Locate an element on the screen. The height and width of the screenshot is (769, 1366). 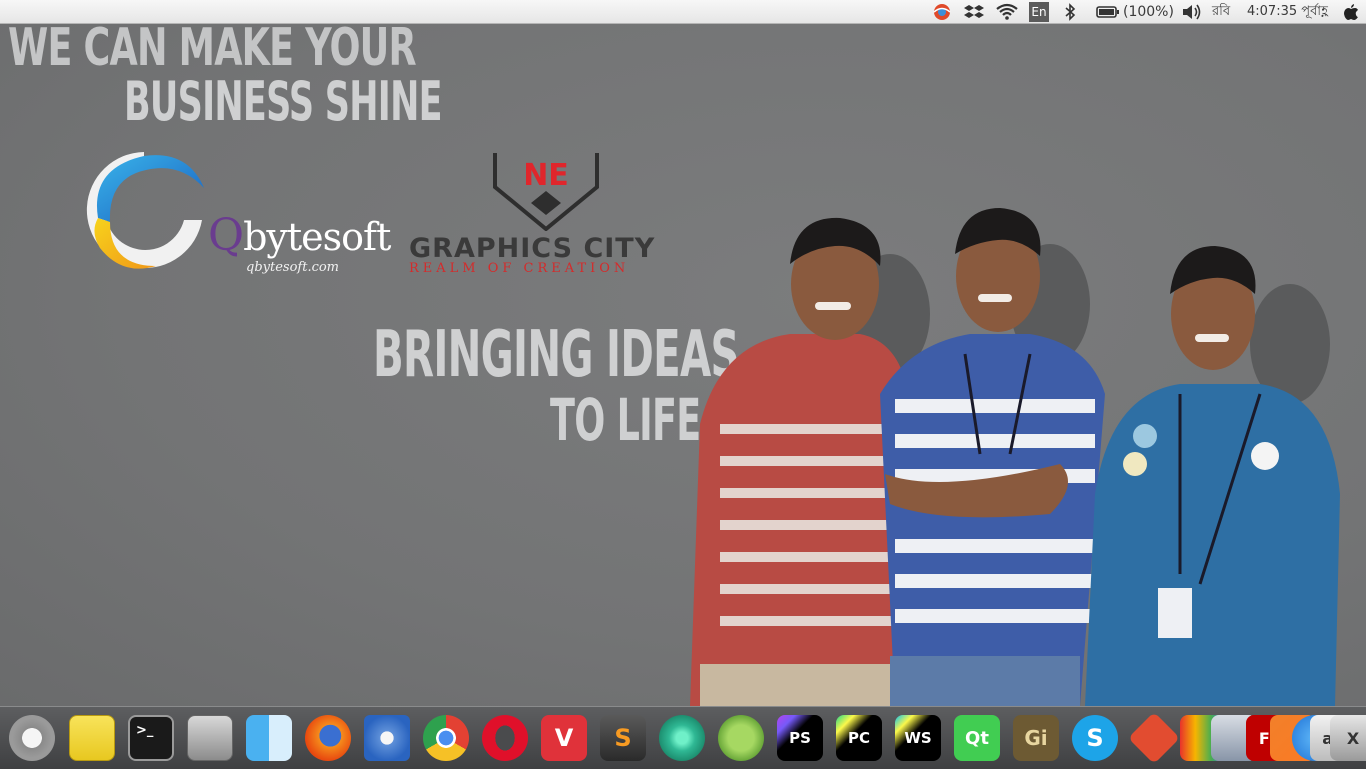
sublime-text-icon: S is located at coordinates (623, 738).